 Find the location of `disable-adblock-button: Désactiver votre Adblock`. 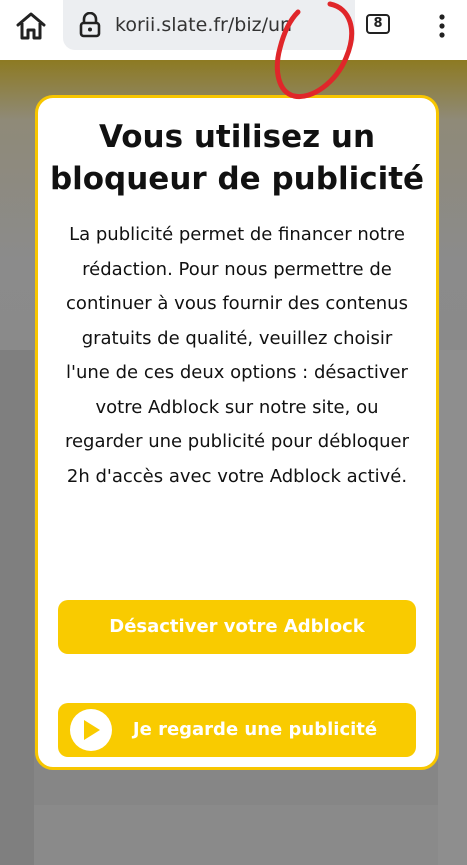

disable-adblock-button: Désactiver votre Adblock is located at coordinates (237, 627).